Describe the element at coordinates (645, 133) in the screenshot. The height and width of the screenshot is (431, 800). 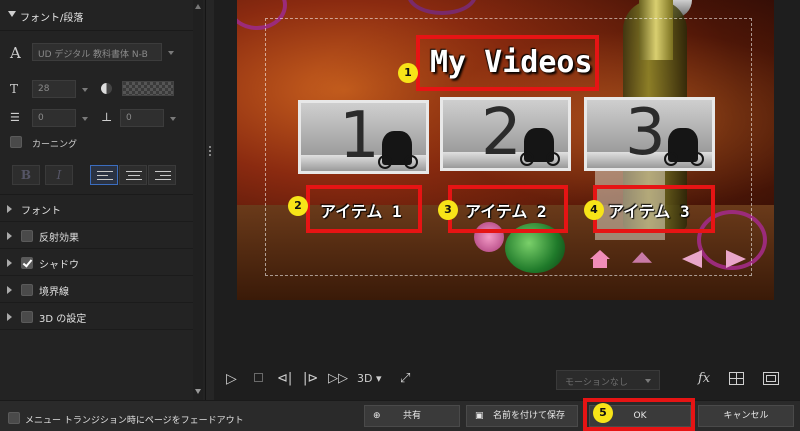
I see `thumbnail-number: 3` at that location.